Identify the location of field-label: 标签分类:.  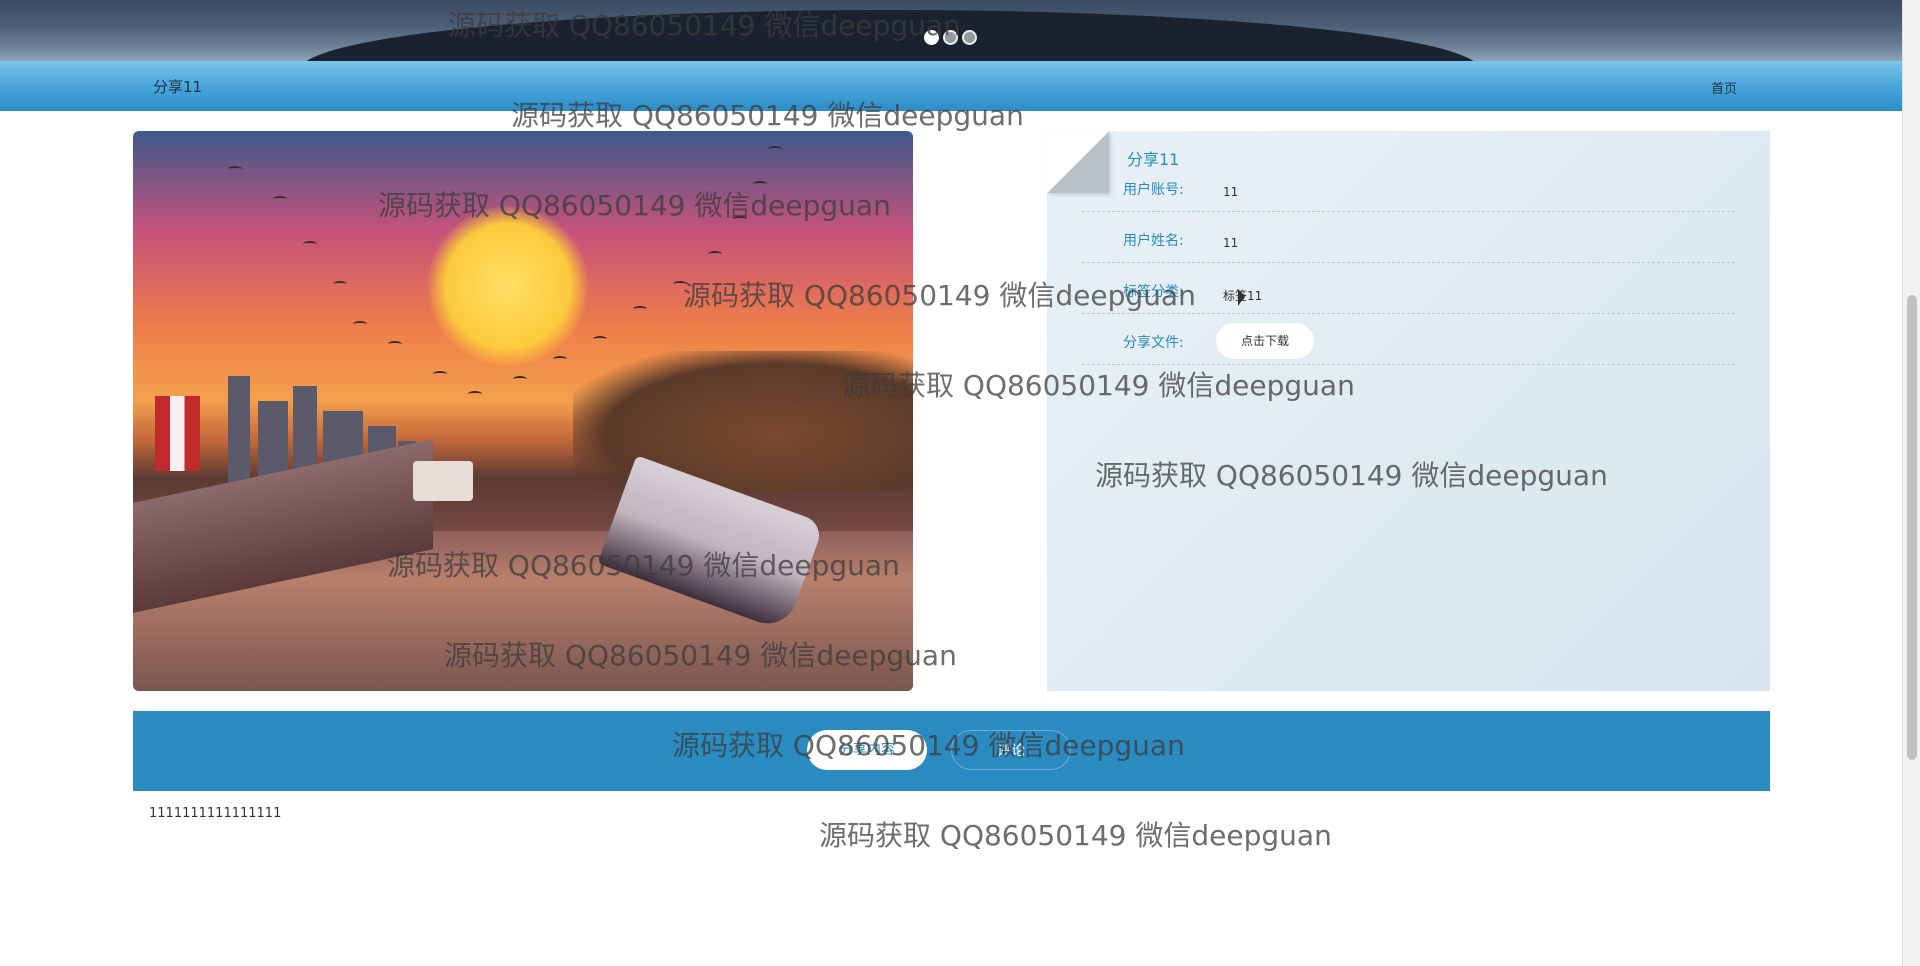
(1153, 292).